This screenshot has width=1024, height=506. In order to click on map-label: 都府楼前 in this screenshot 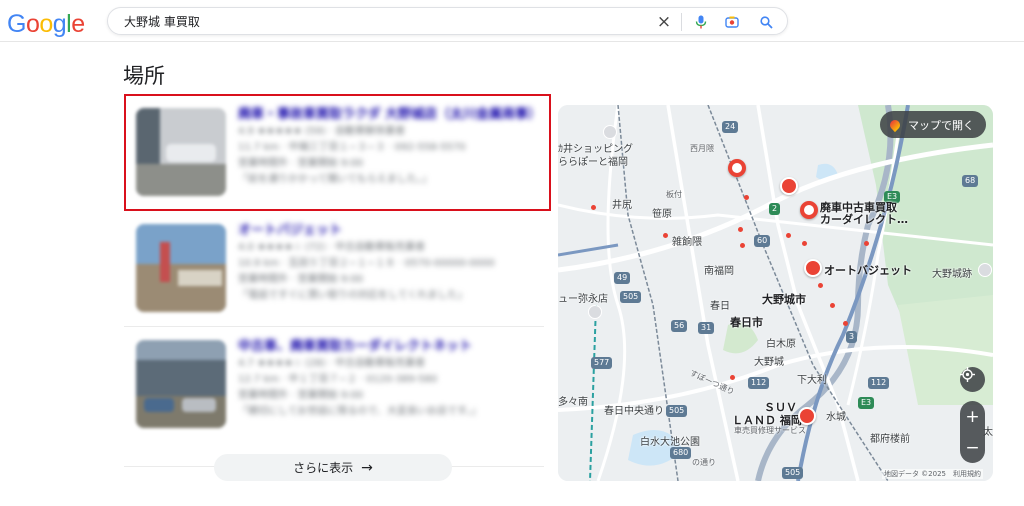, I will do `click(890, 439)`.